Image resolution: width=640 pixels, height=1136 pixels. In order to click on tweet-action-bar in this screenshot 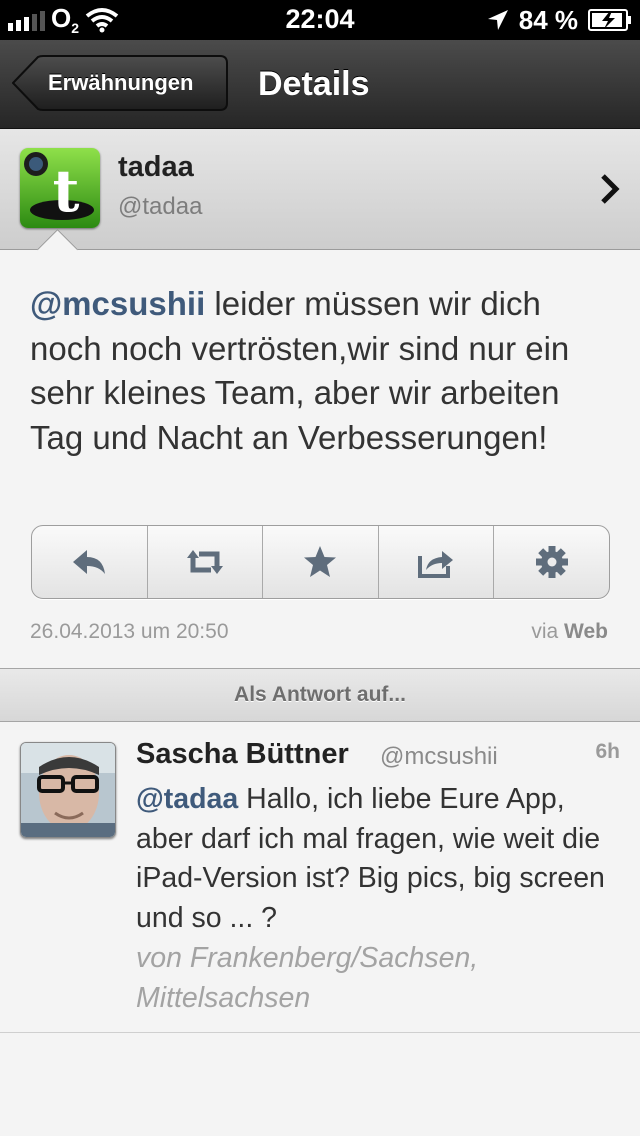, I will do `click(320, 562)`.